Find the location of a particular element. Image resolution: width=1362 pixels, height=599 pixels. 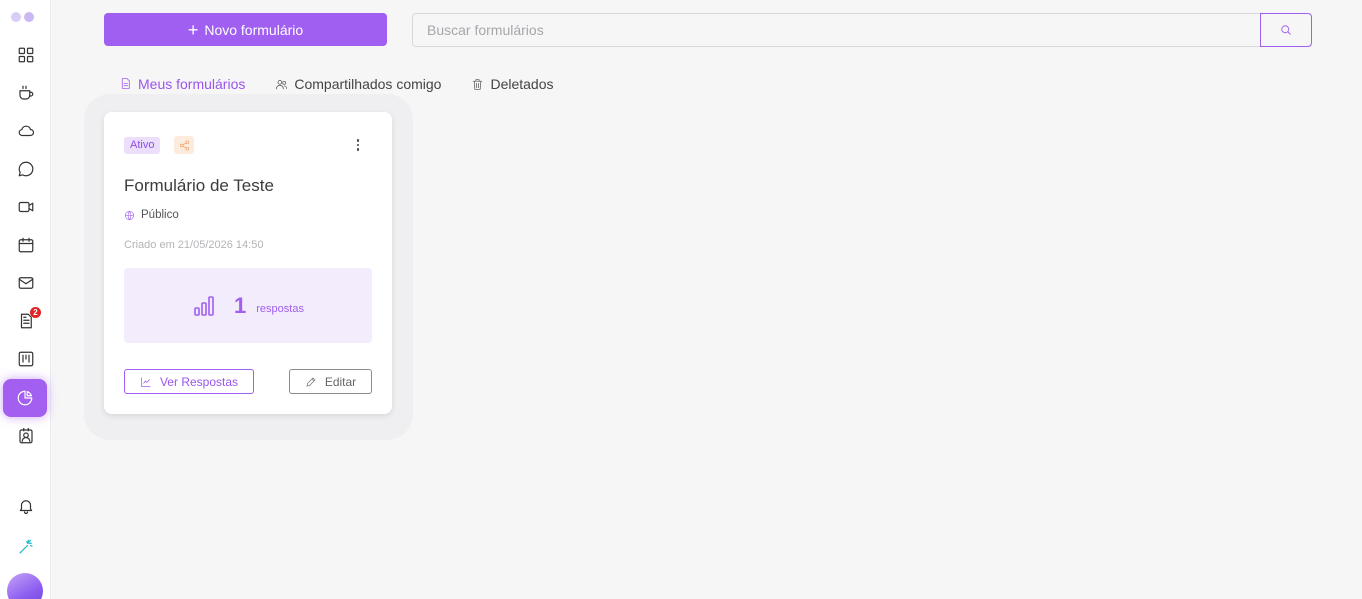

search-icon is located at coordinates (1286, 30).